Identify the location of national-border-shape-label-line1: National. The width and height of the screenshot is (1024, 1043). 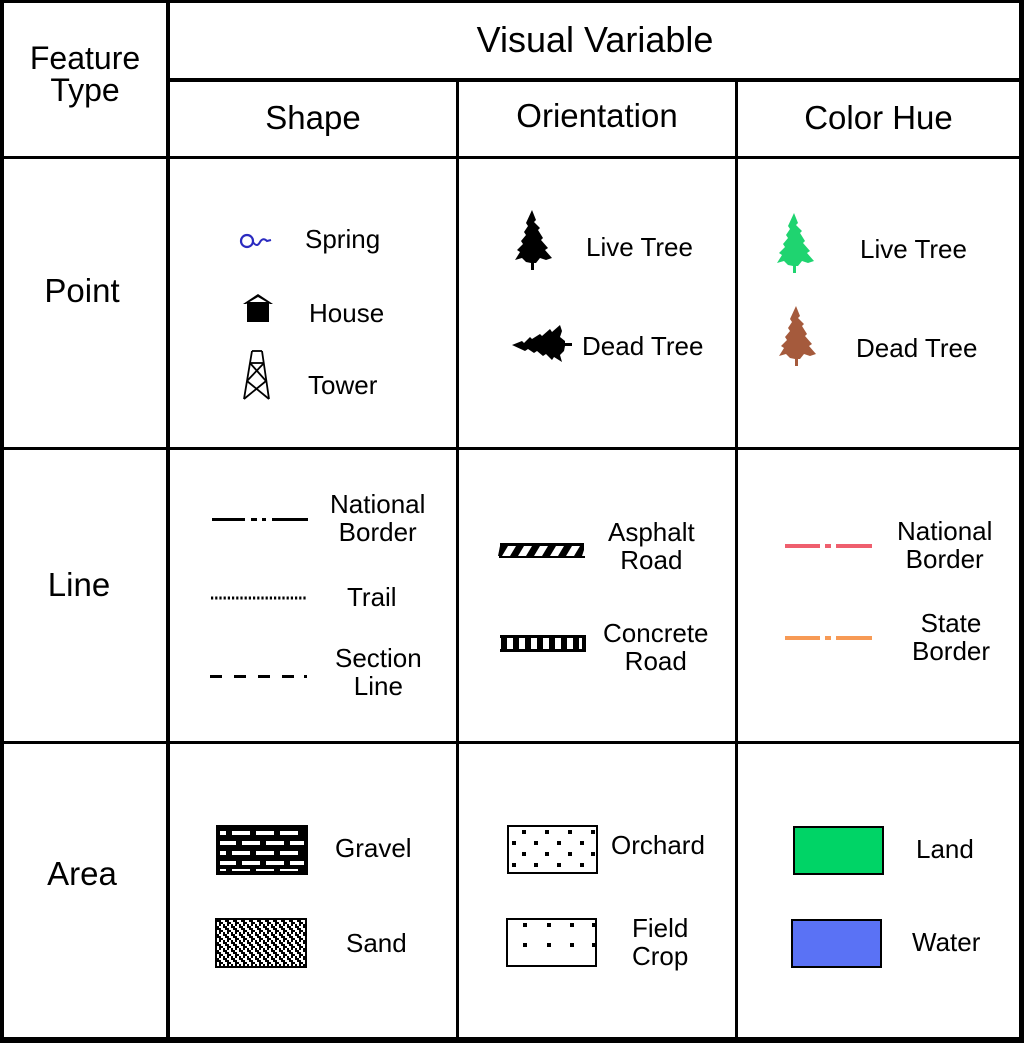
(378, 504).